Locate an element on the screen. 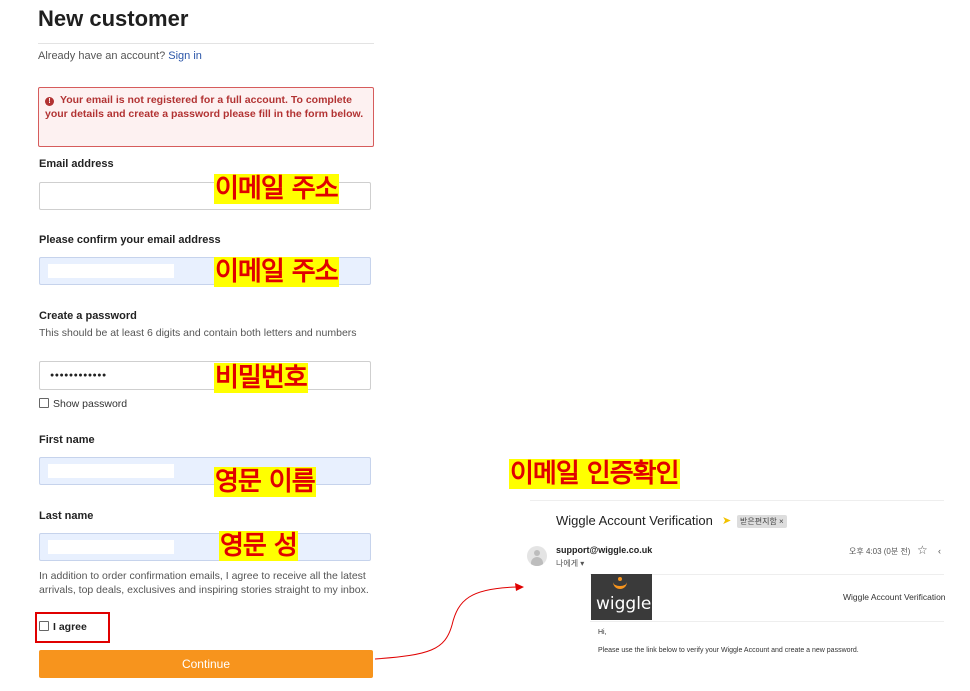 The height and width of the screenshot is (691, 970). email-greeting: Hi, is located at coordinates (602, 632).